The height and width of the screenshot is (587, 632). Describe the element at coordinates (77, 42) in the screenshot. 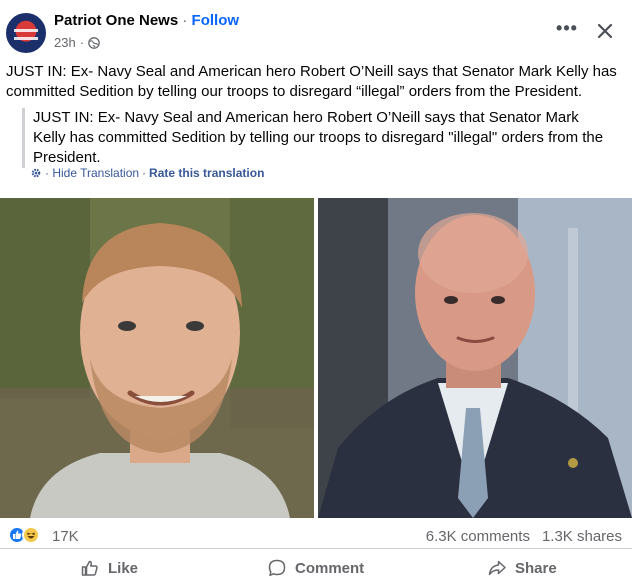

I see `post-meta: 23h ·` at that location.